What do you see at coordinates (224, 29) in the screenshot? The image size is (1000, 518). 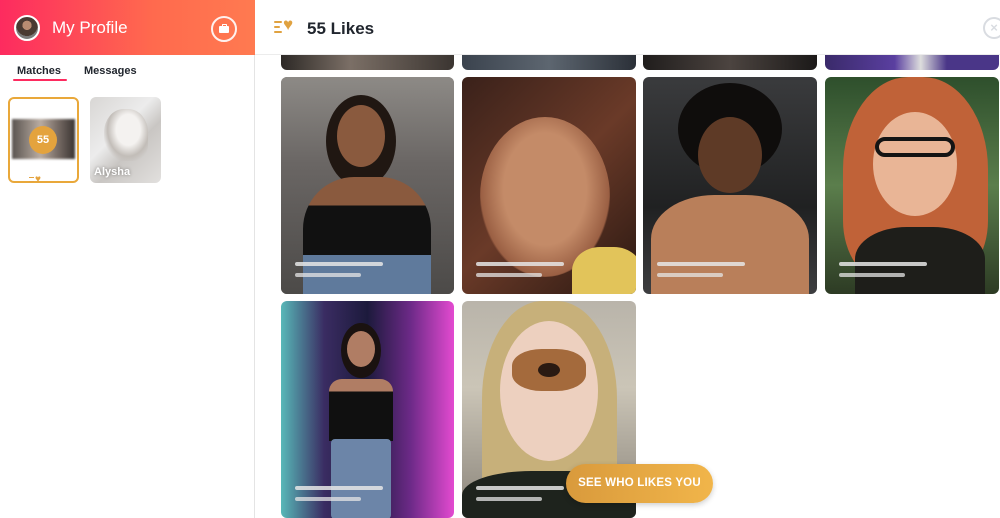 I see `briefcase-icon` at bounding box center [224, 29].